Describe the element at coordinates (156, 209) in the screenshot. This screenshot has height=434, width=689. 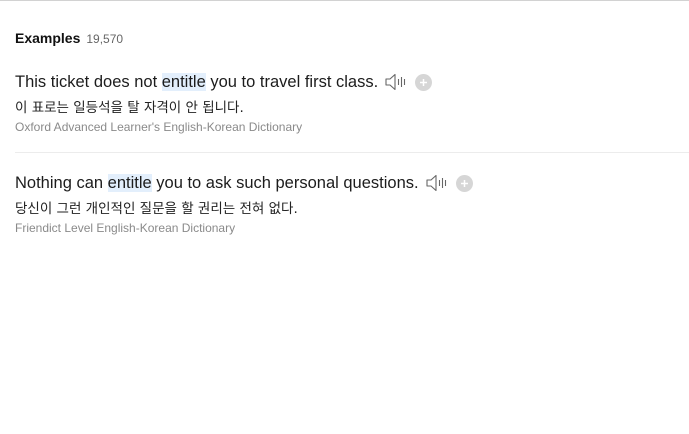
I see `example-translation: 당신이 그런 개인적인 질문을 할 권리는 전혀 없다.` at that location.